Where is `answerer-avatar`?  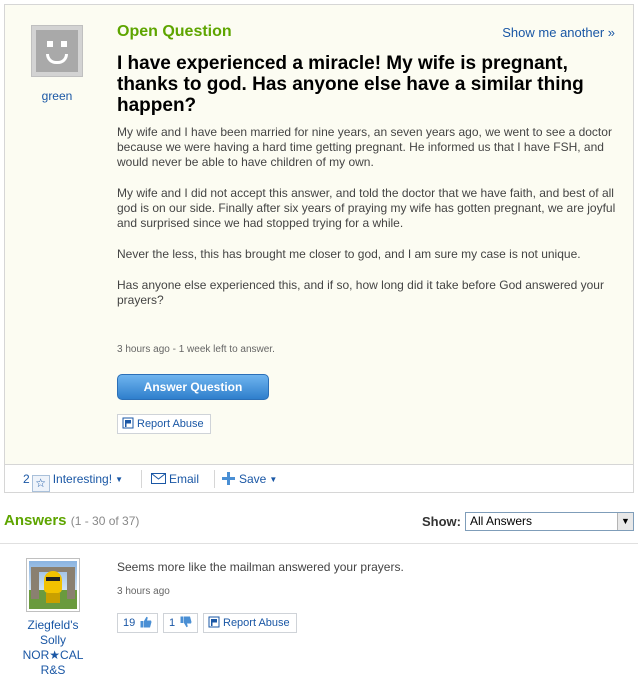
answerer-avatar is located at coordinates (53, 585).